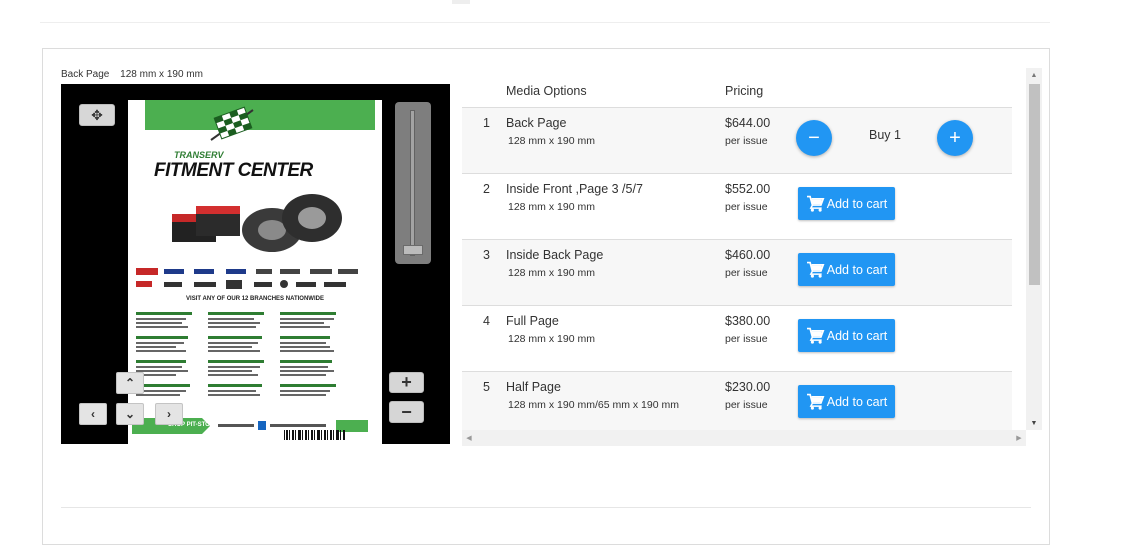 The height and width of the screenshot is (559, 1125). I want to click on pan-up-button: ⌃, so click(130, 383).